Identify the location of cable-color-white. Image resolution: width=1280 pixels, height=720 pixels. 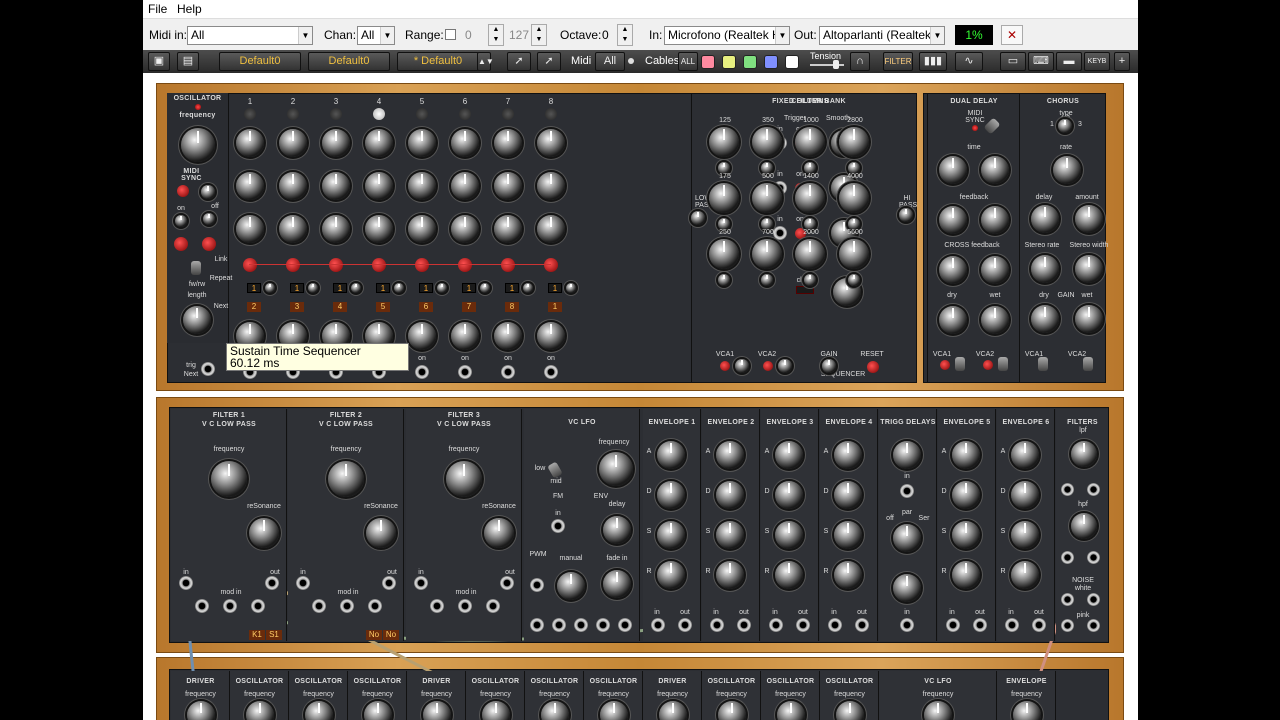
(792, 62).